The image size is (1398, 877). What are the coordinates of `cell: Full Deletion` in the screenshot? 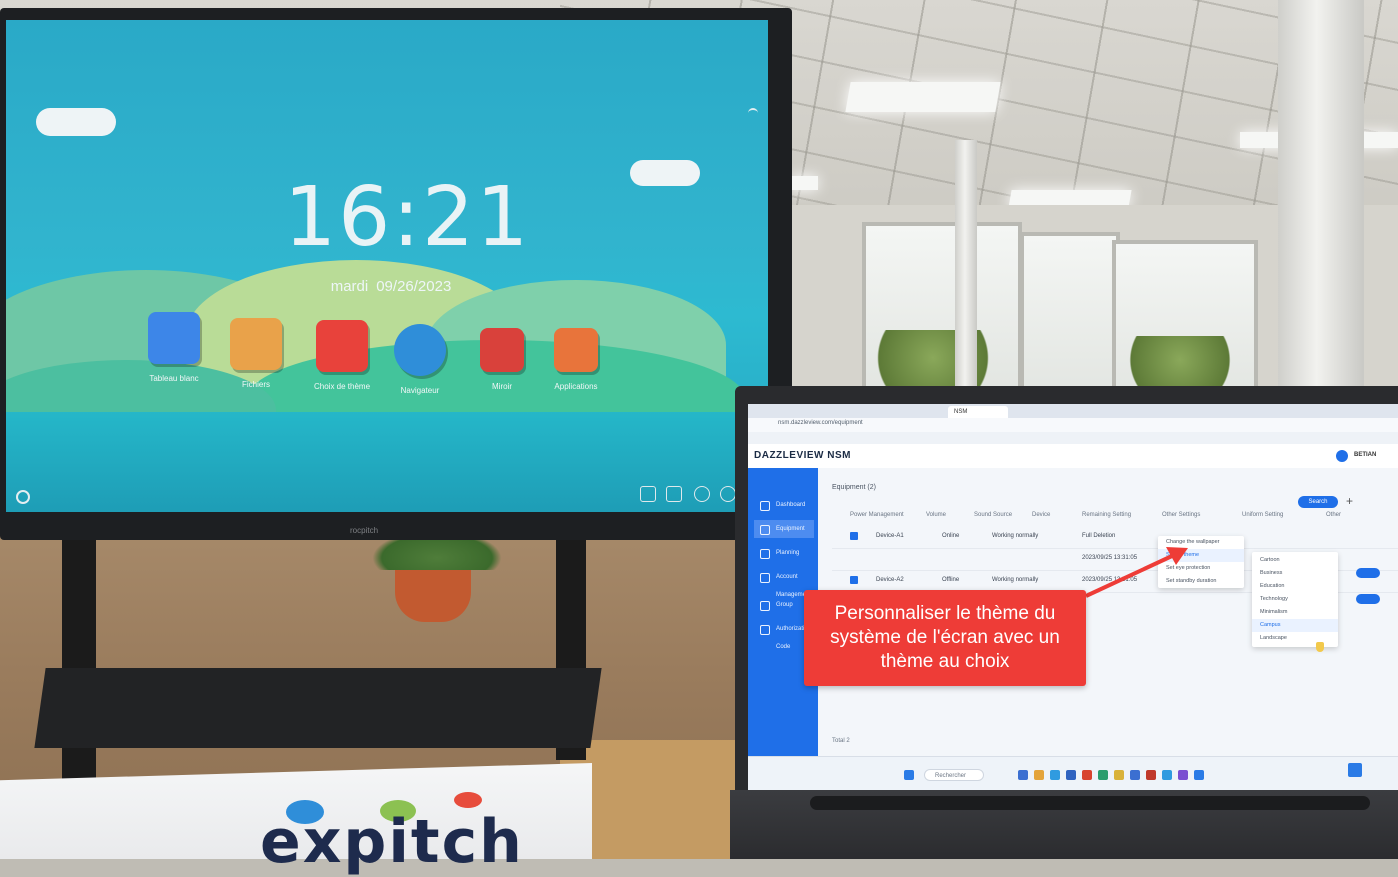 It's located at (1099, 536).